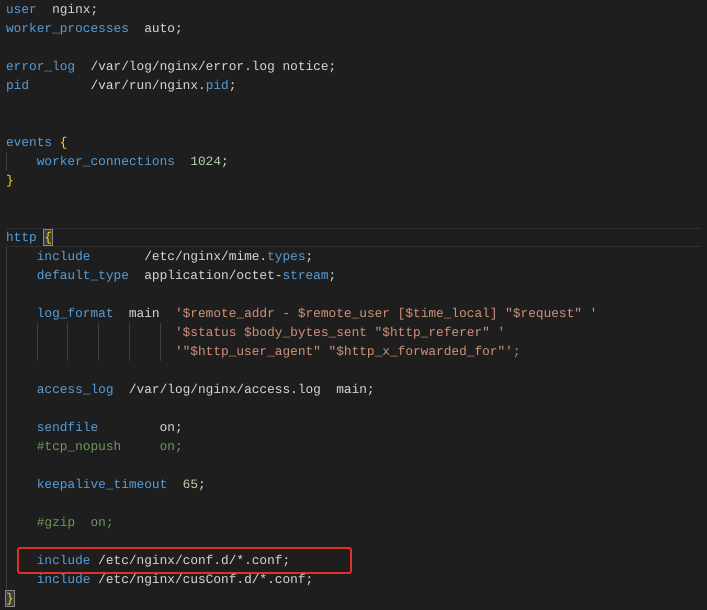 The image size is (707, 610). What do you see at coordinates (348, 352) in the screenshot?
I see `code-line: '"$http_user_agent" "$http_x_forwarded_for"';` at bounding box center [348, 352].